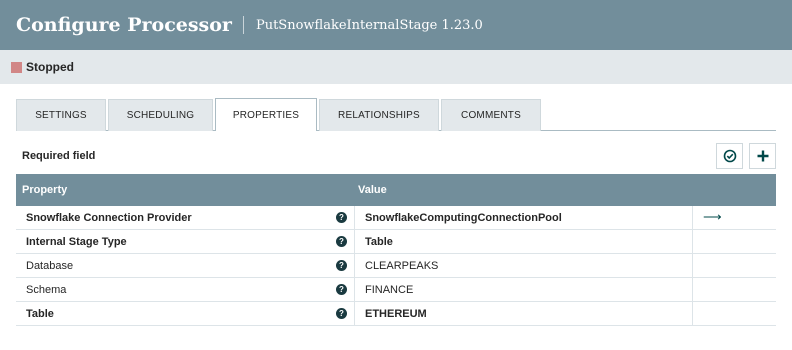 The width and height of the screenshot is (792, 350). What do you see at coordinates (40, 314) in the screenshot?
I see `property-name: Table` at bounding box center [40, 314].